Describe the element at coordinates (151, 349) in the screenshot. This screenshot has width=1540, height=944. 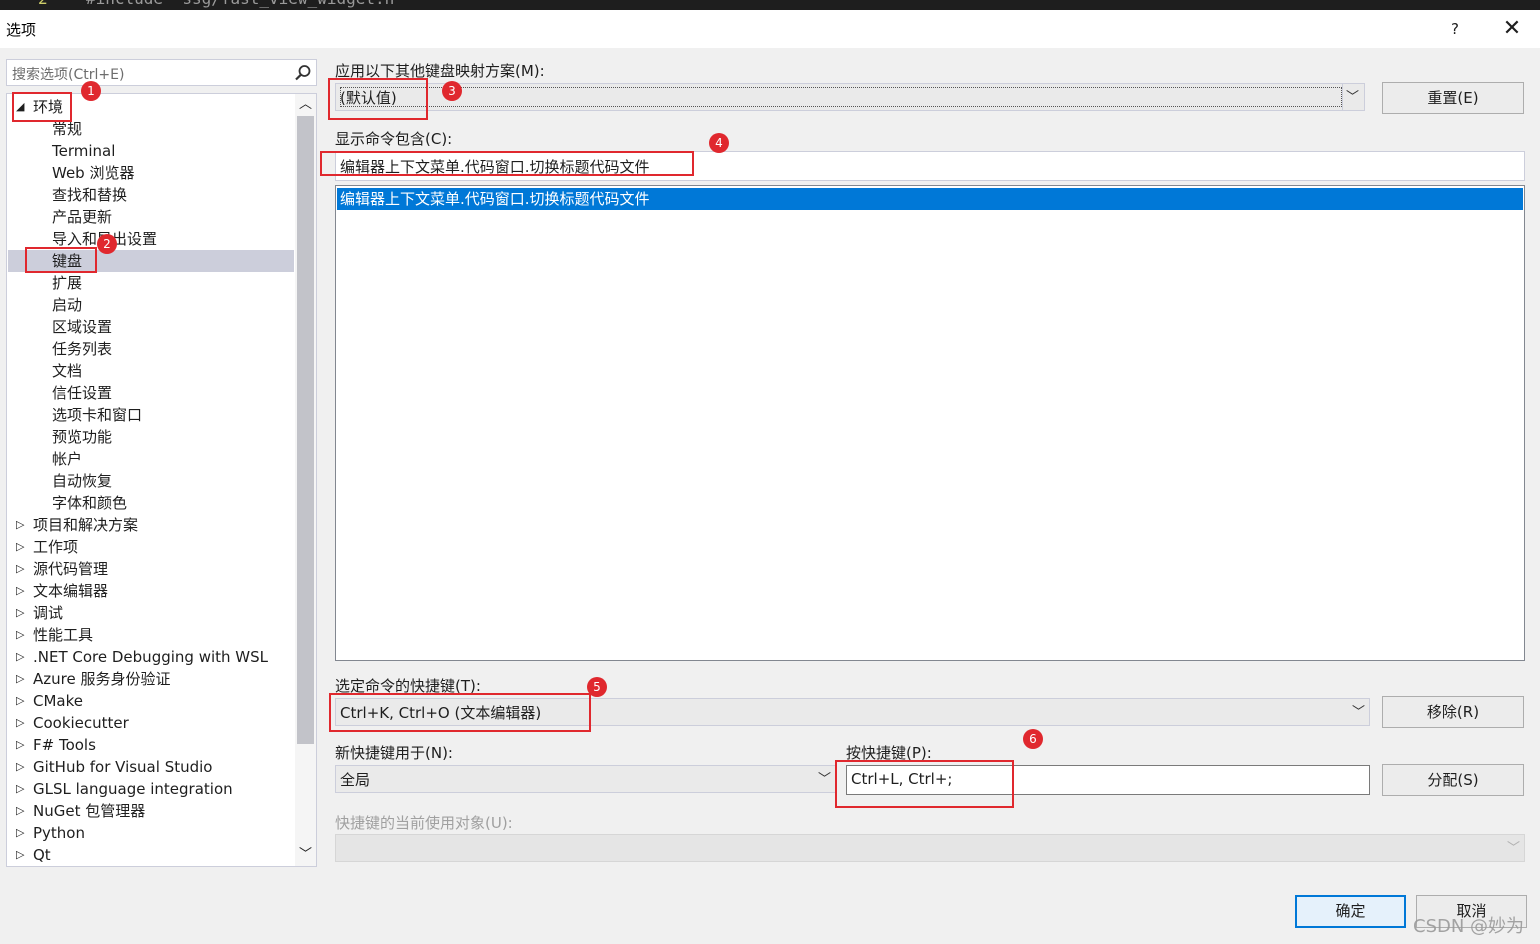
I see `tree-item-child: 任务列表` at that location.